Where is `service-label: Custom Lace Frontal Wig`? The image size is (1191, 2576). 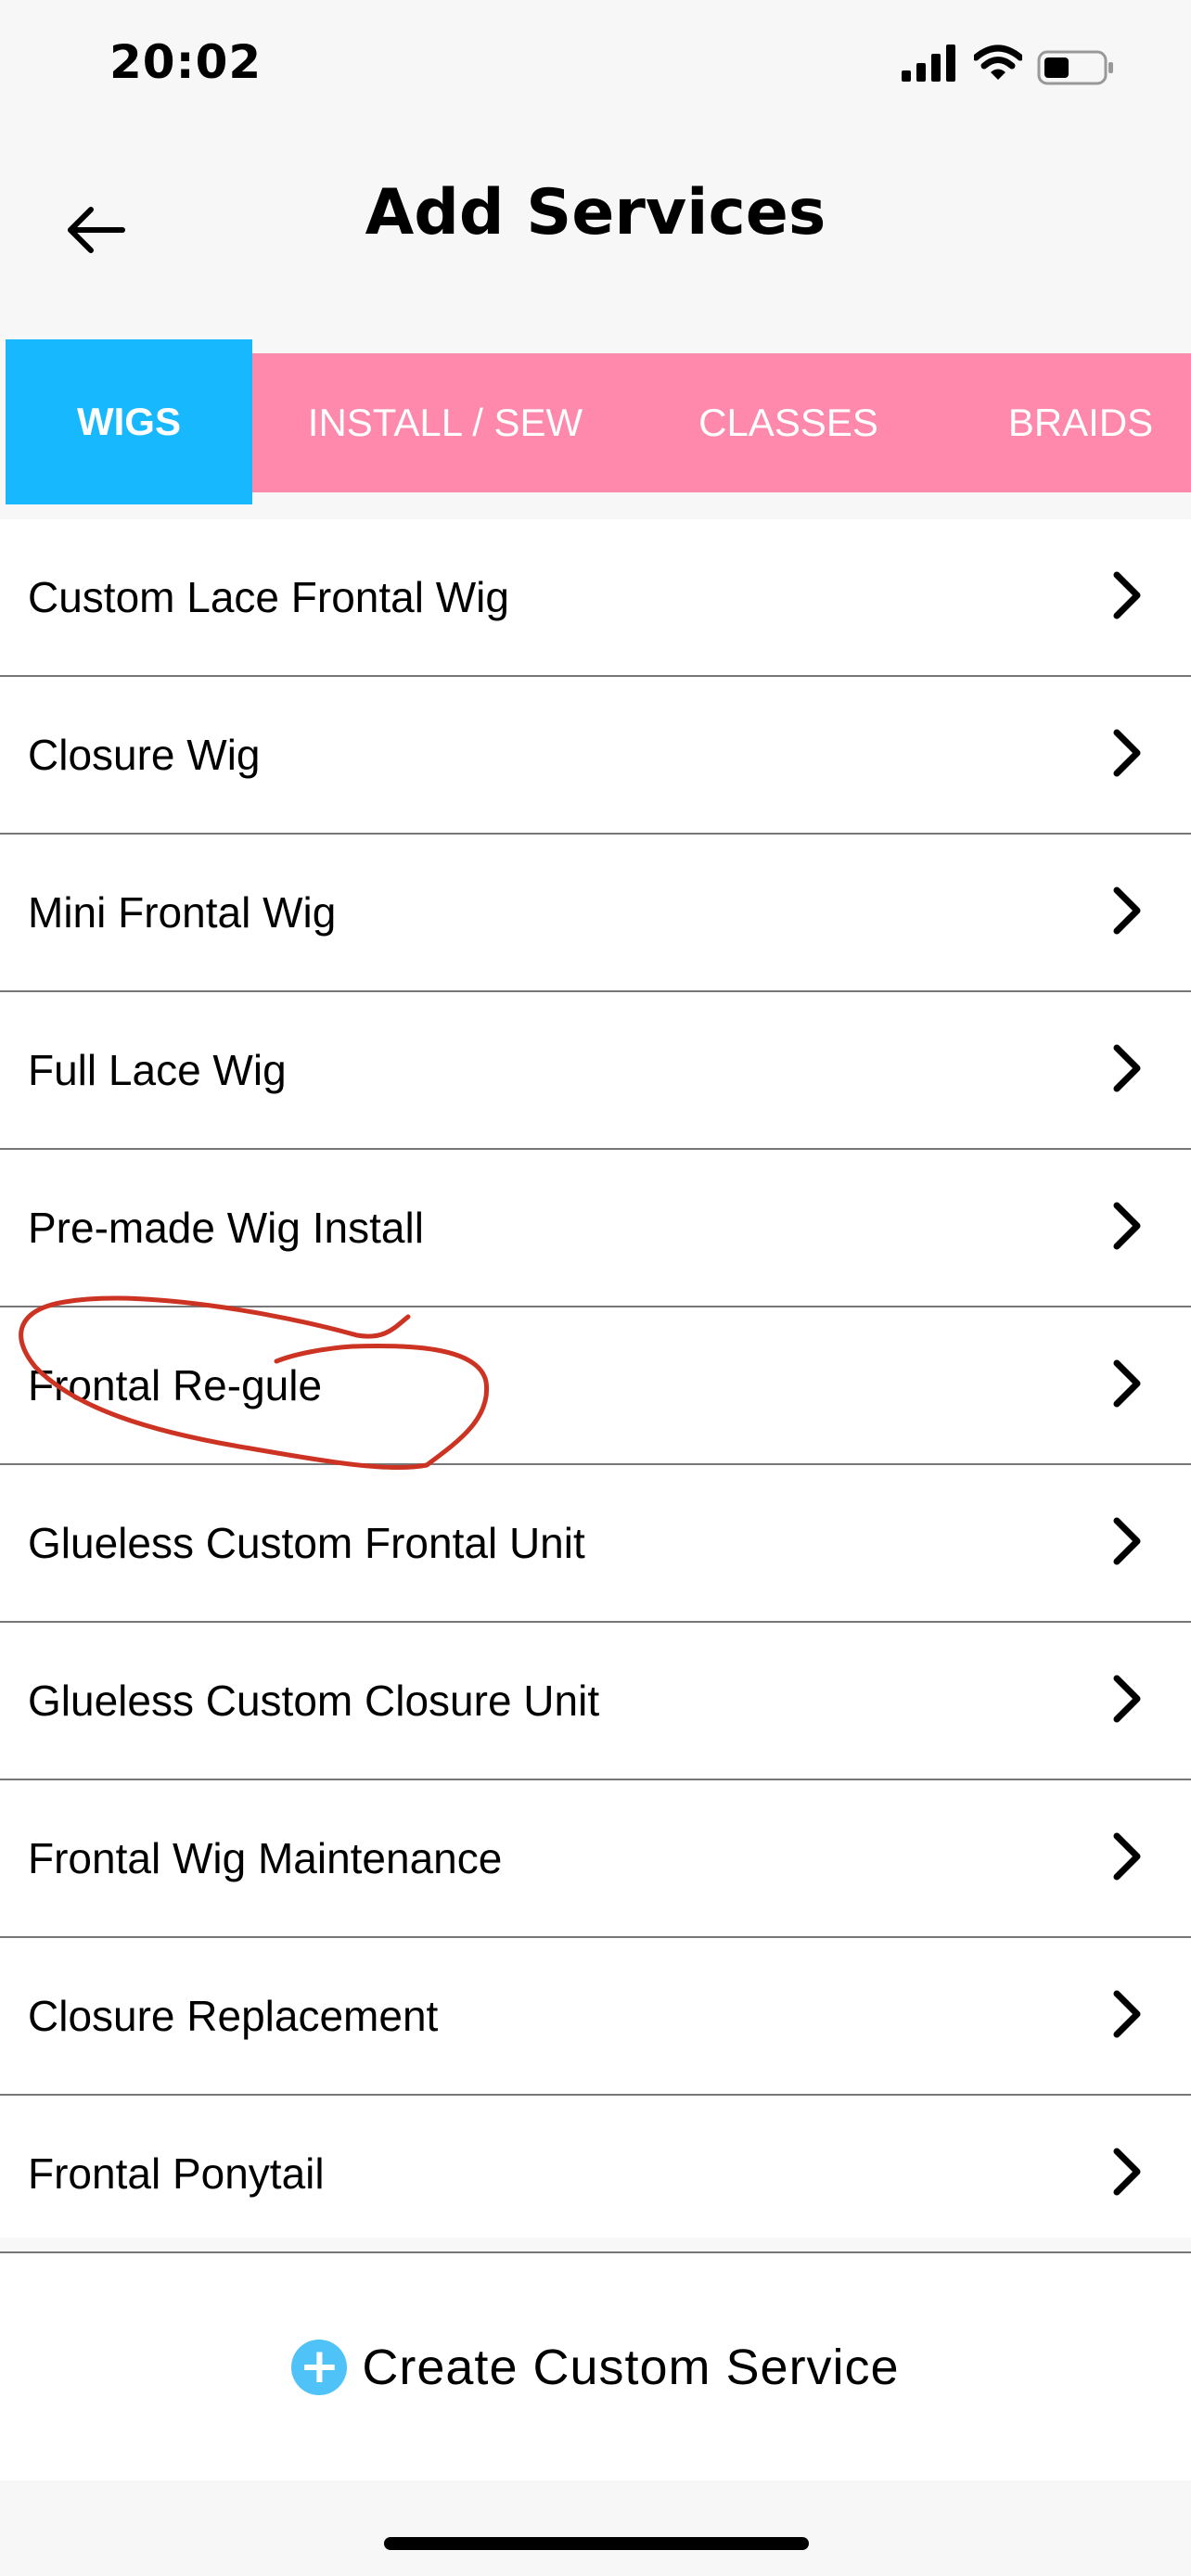 service-label: Custom Lace Frontal Wig is located at coordinates (268, 597).